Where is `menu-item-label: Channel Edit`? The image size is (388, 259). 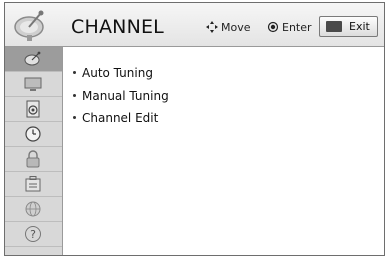 menu-item-label: Channel Edit is located at coordinates (120, 118).